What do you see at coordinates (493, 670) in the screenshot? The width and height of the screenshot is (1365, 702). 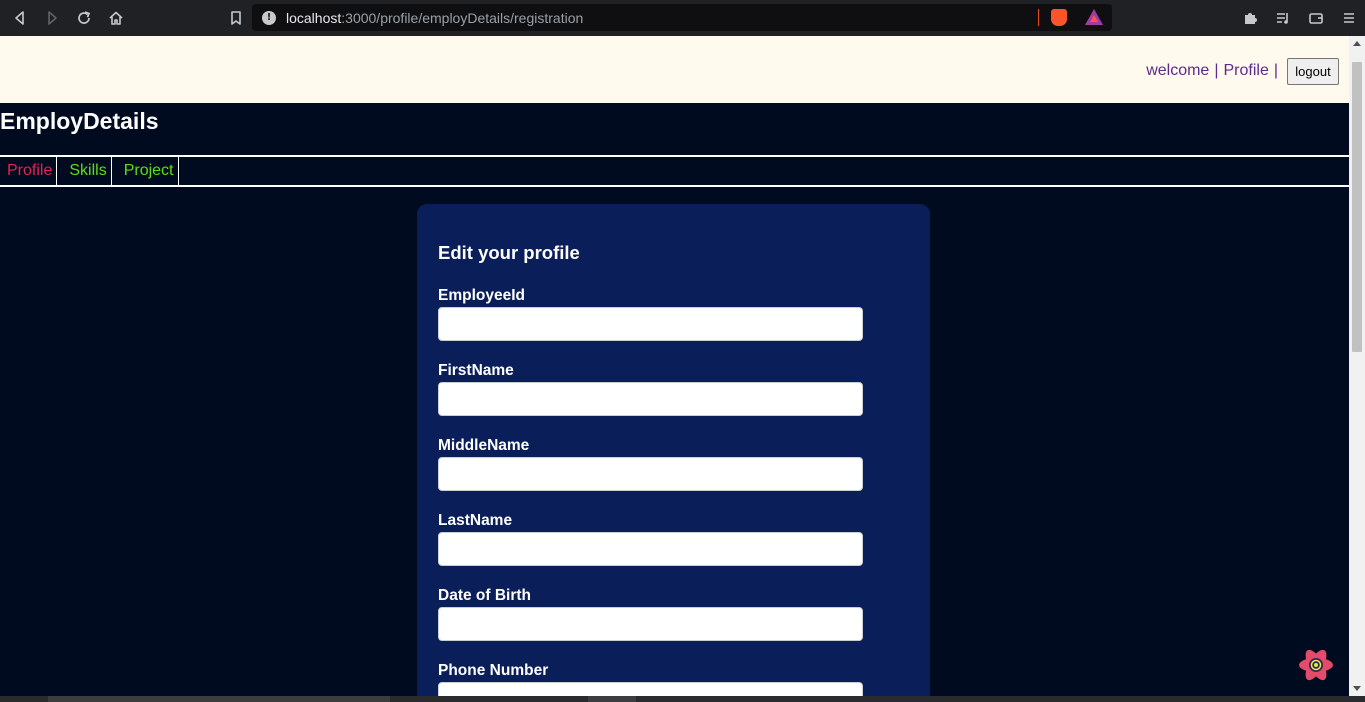 I see `field-label: Phone Number` at bounding box center [493, 670].